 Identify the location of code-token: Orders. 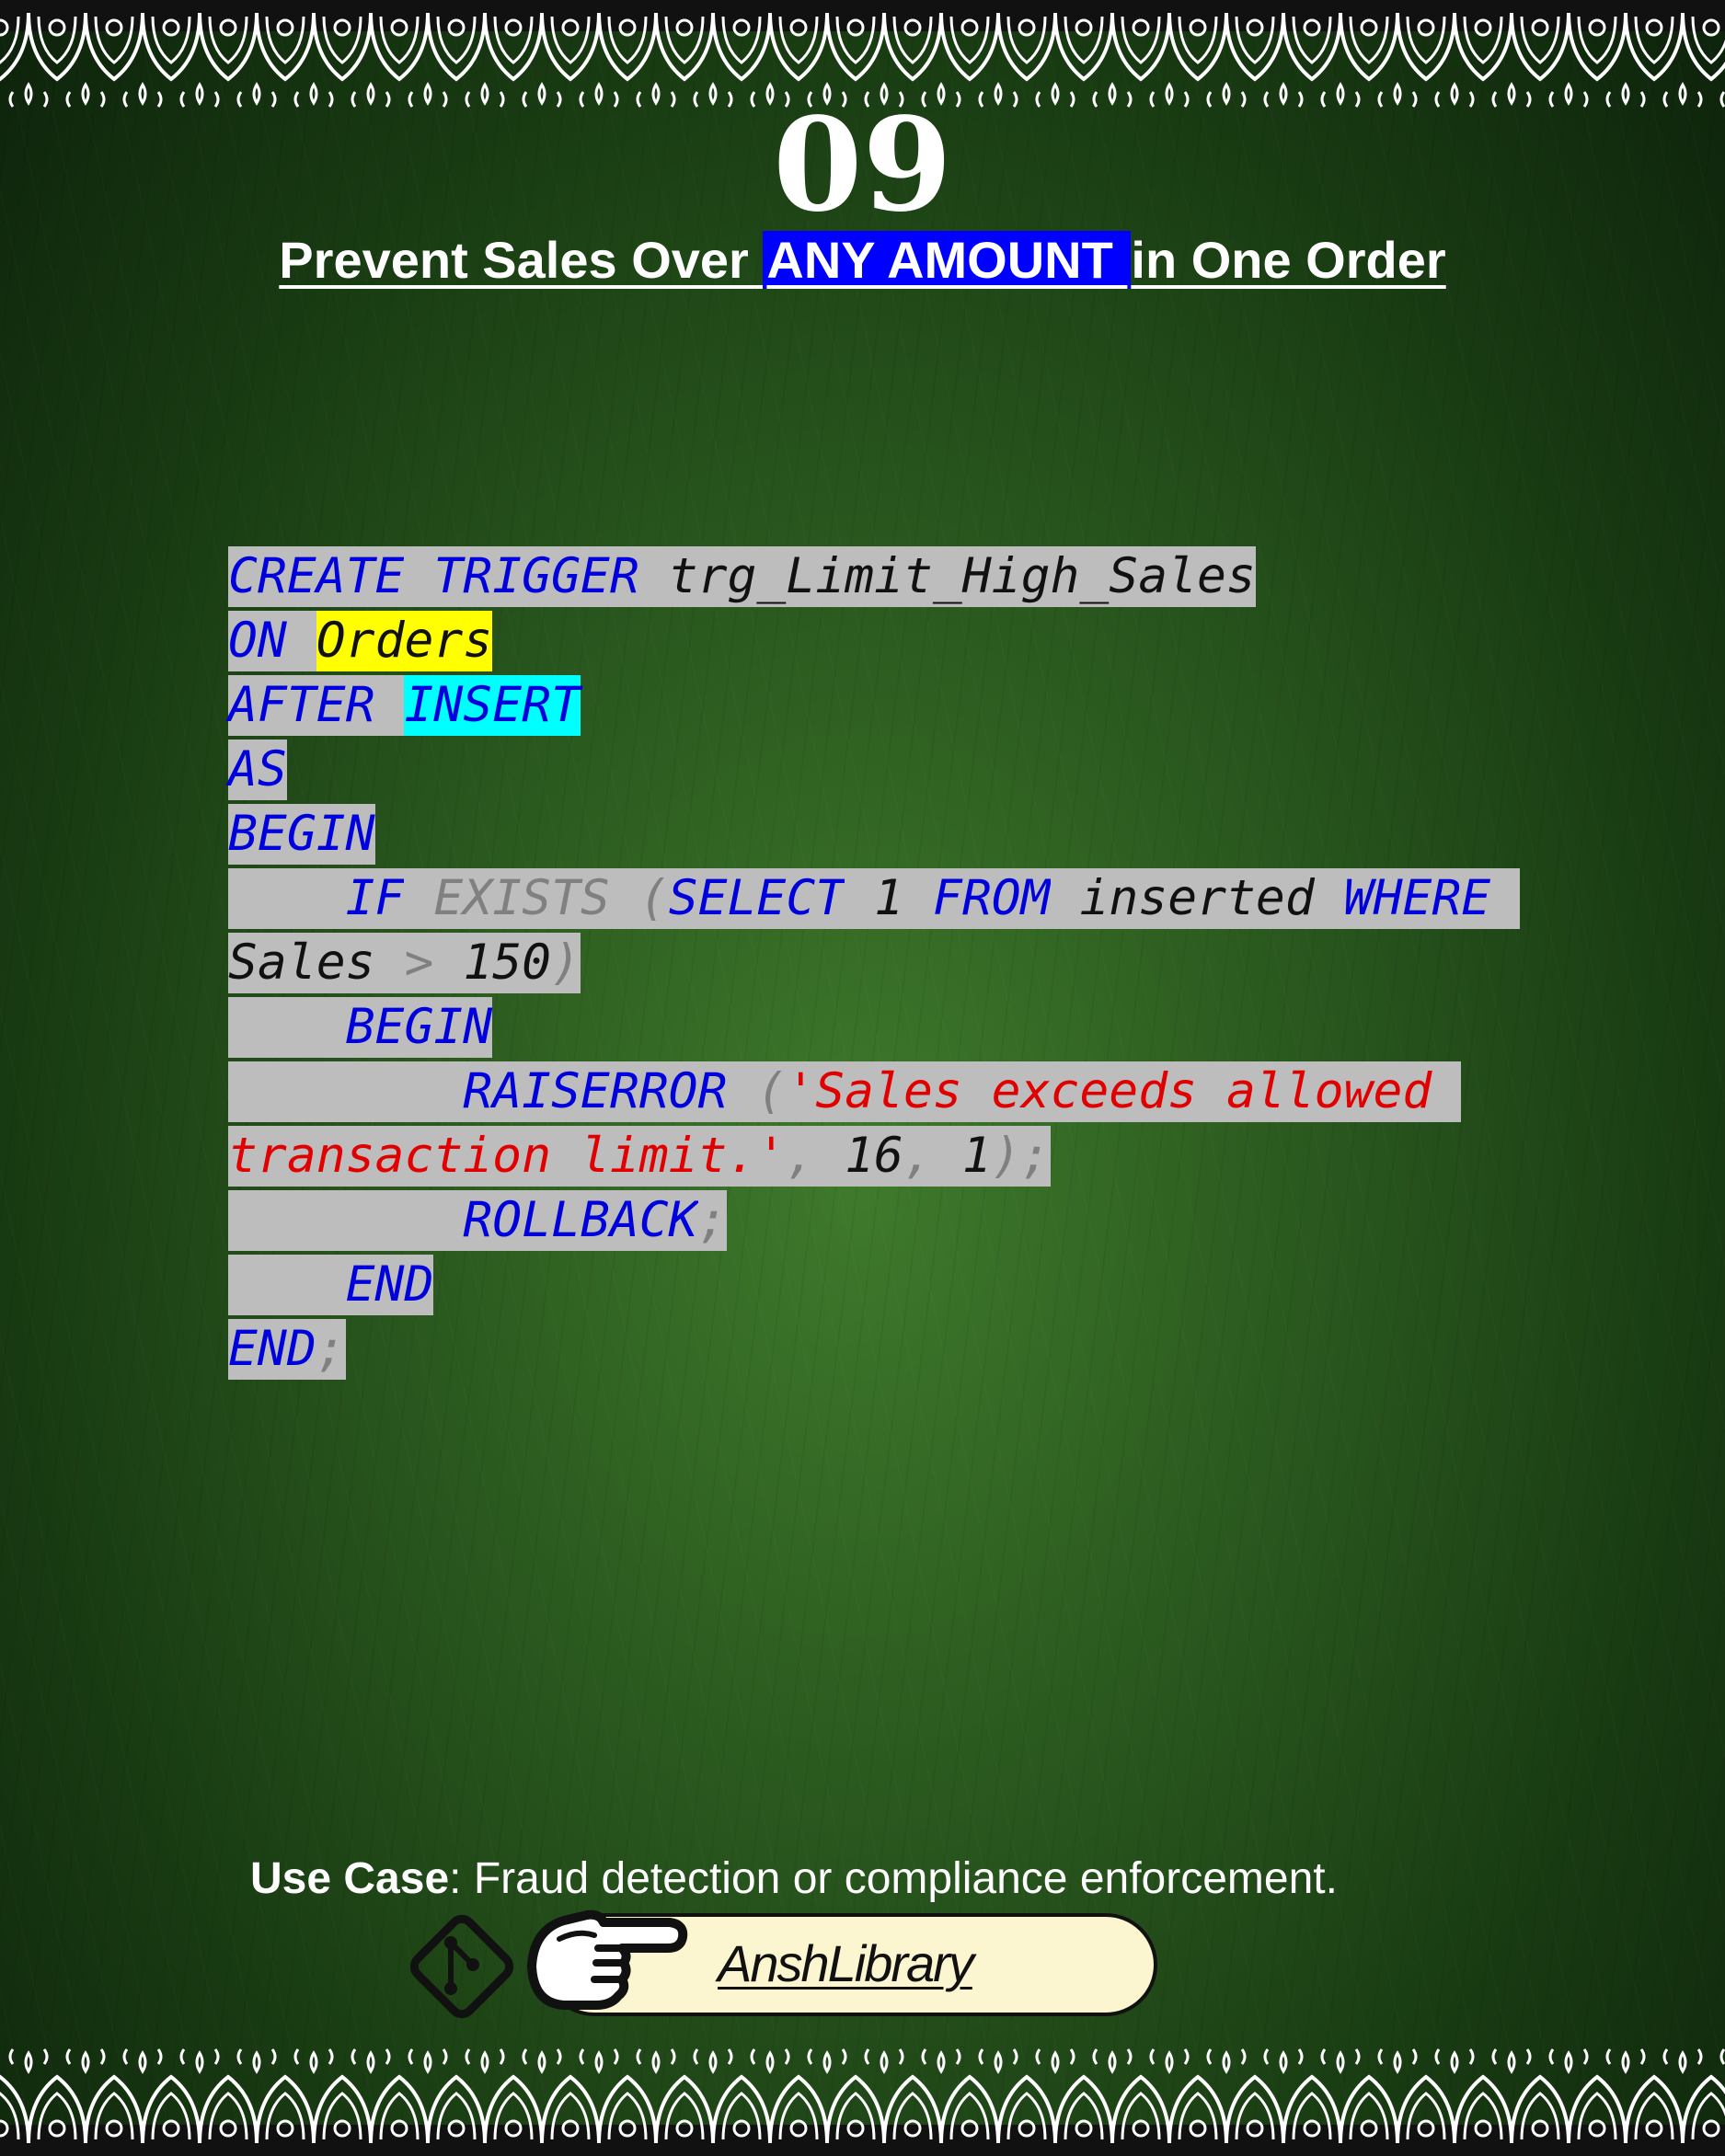
(404, 641).